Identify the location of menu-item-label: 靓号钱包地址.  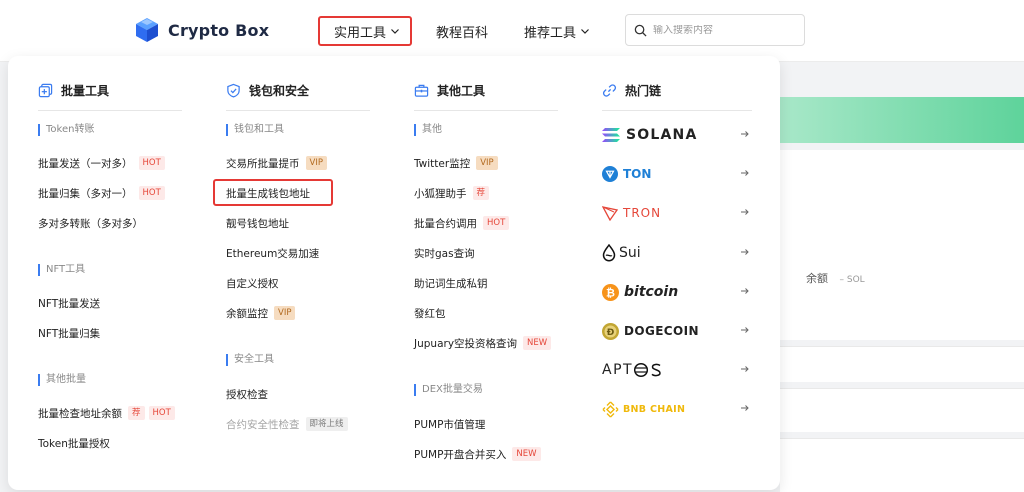
(257, 223).